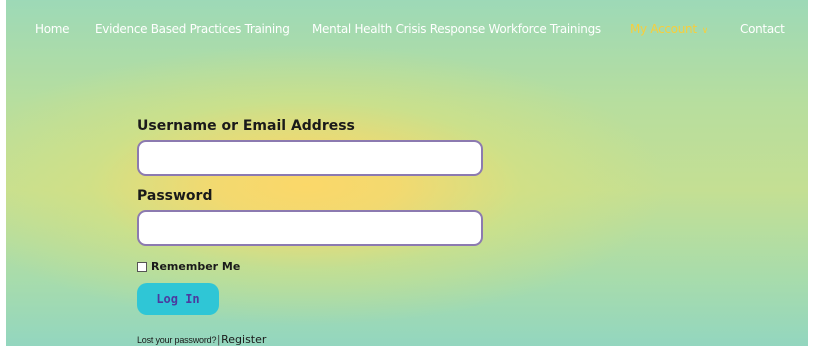 The height and width of the screenshot is (352, 814). I want to click on nav-item-home: Home, so click(52, 29).